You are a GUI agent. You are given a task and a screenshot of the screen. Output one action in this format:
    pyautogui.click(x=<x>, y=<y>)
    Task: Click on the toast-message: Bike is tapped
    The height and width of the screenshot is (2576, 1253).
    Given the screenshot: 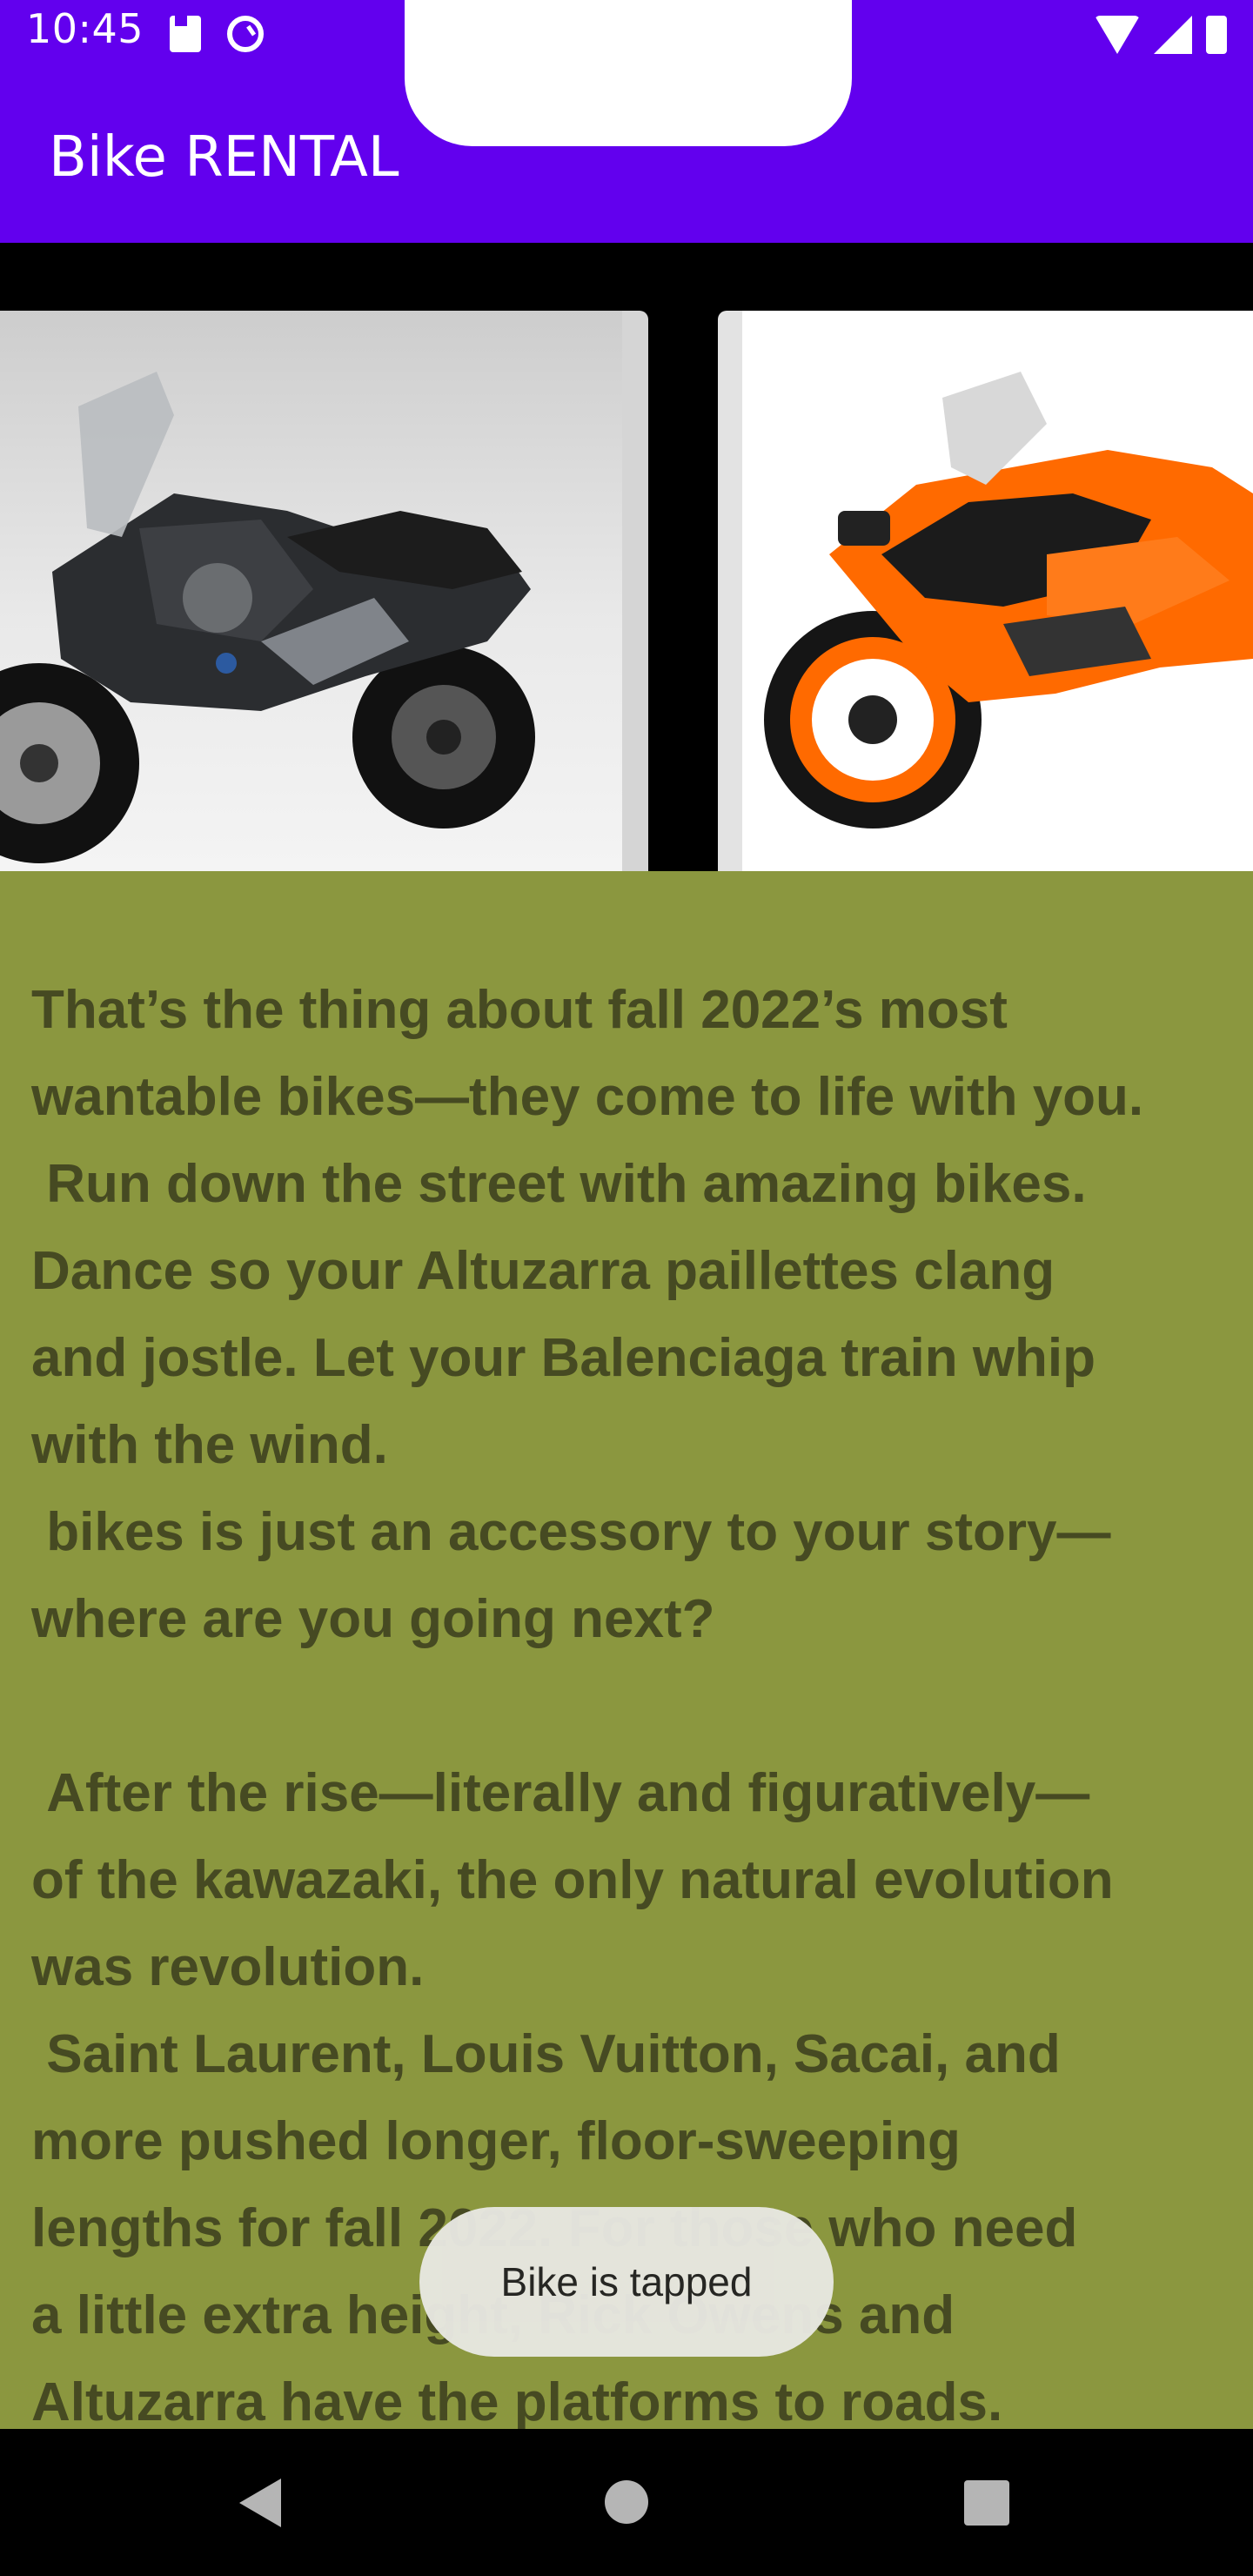 What is the action you would take?
    pyautogui.click(x=626, y=2282)
    